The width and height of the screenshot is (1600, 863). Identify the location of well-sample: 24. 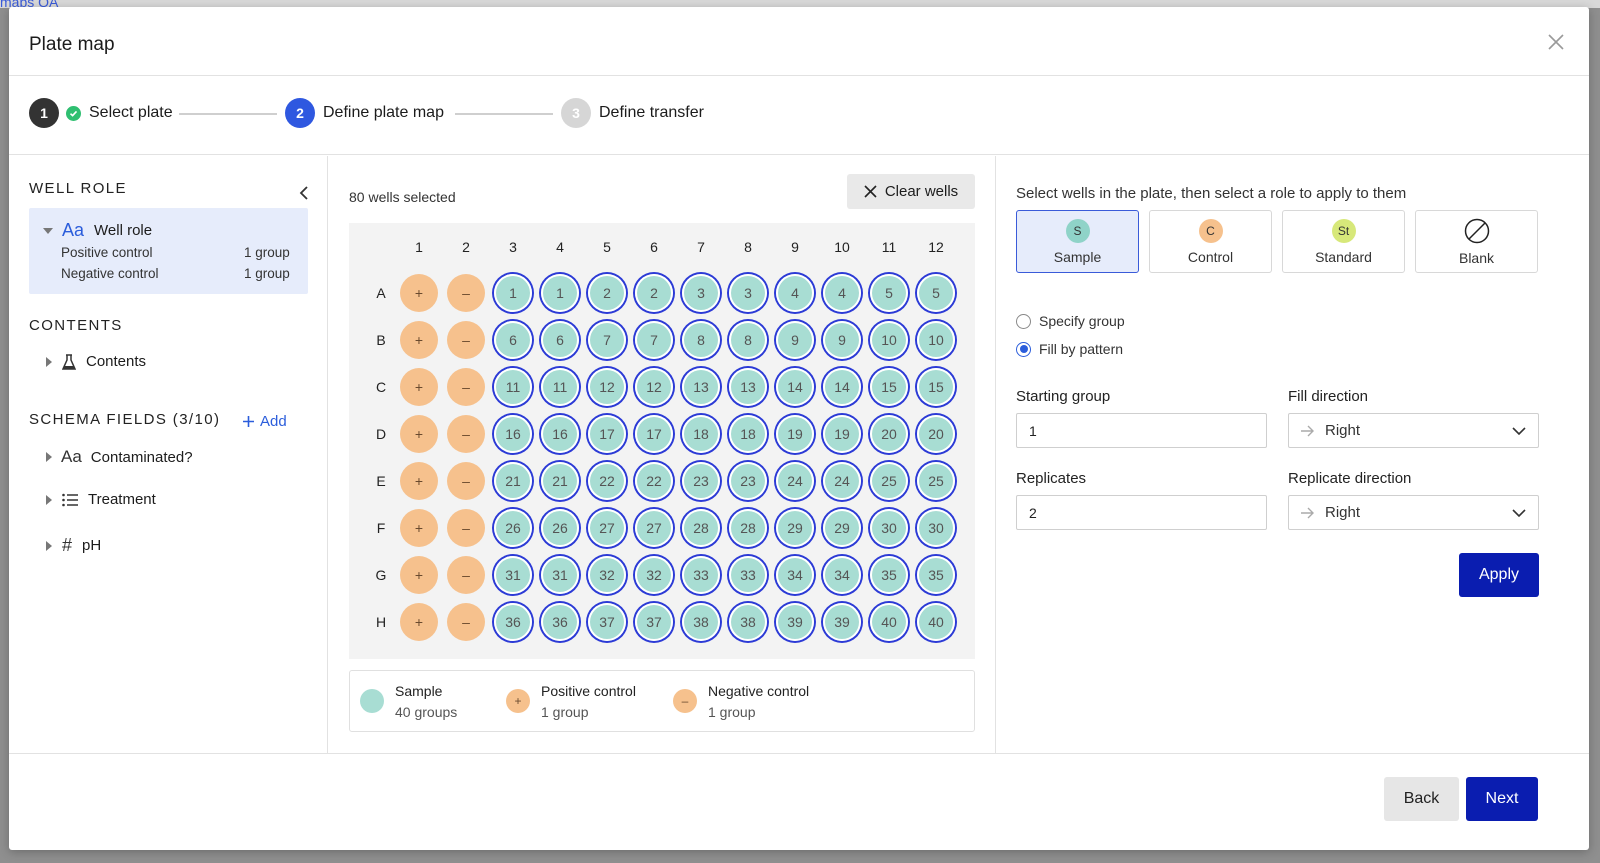
(842, 481).